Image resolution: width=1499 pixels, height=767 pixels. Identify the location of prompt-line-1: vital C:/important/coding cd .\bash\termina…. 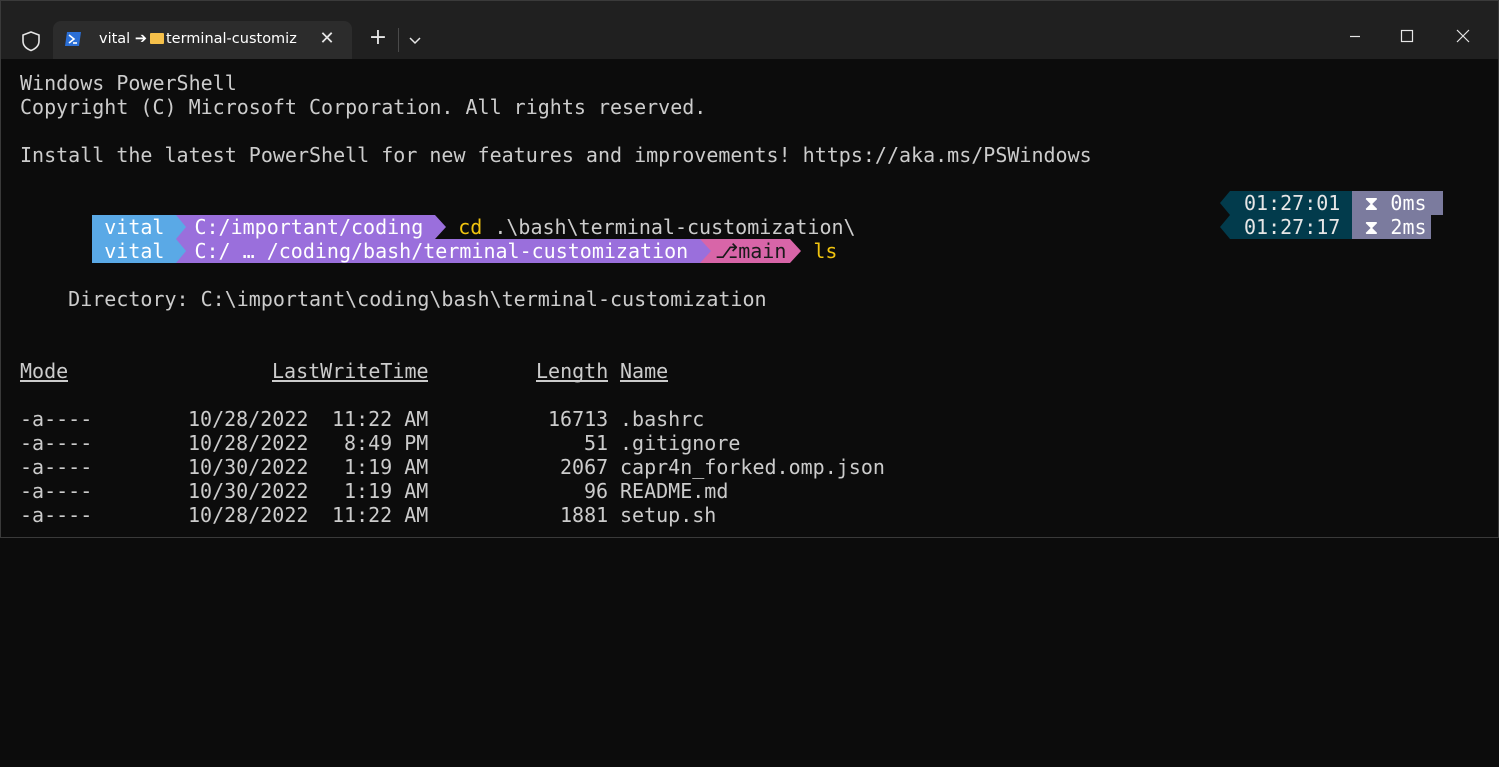
(438, 215).